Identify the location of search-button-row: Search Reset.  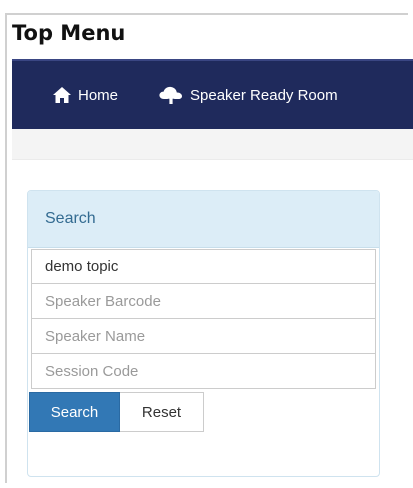
(204, 412).